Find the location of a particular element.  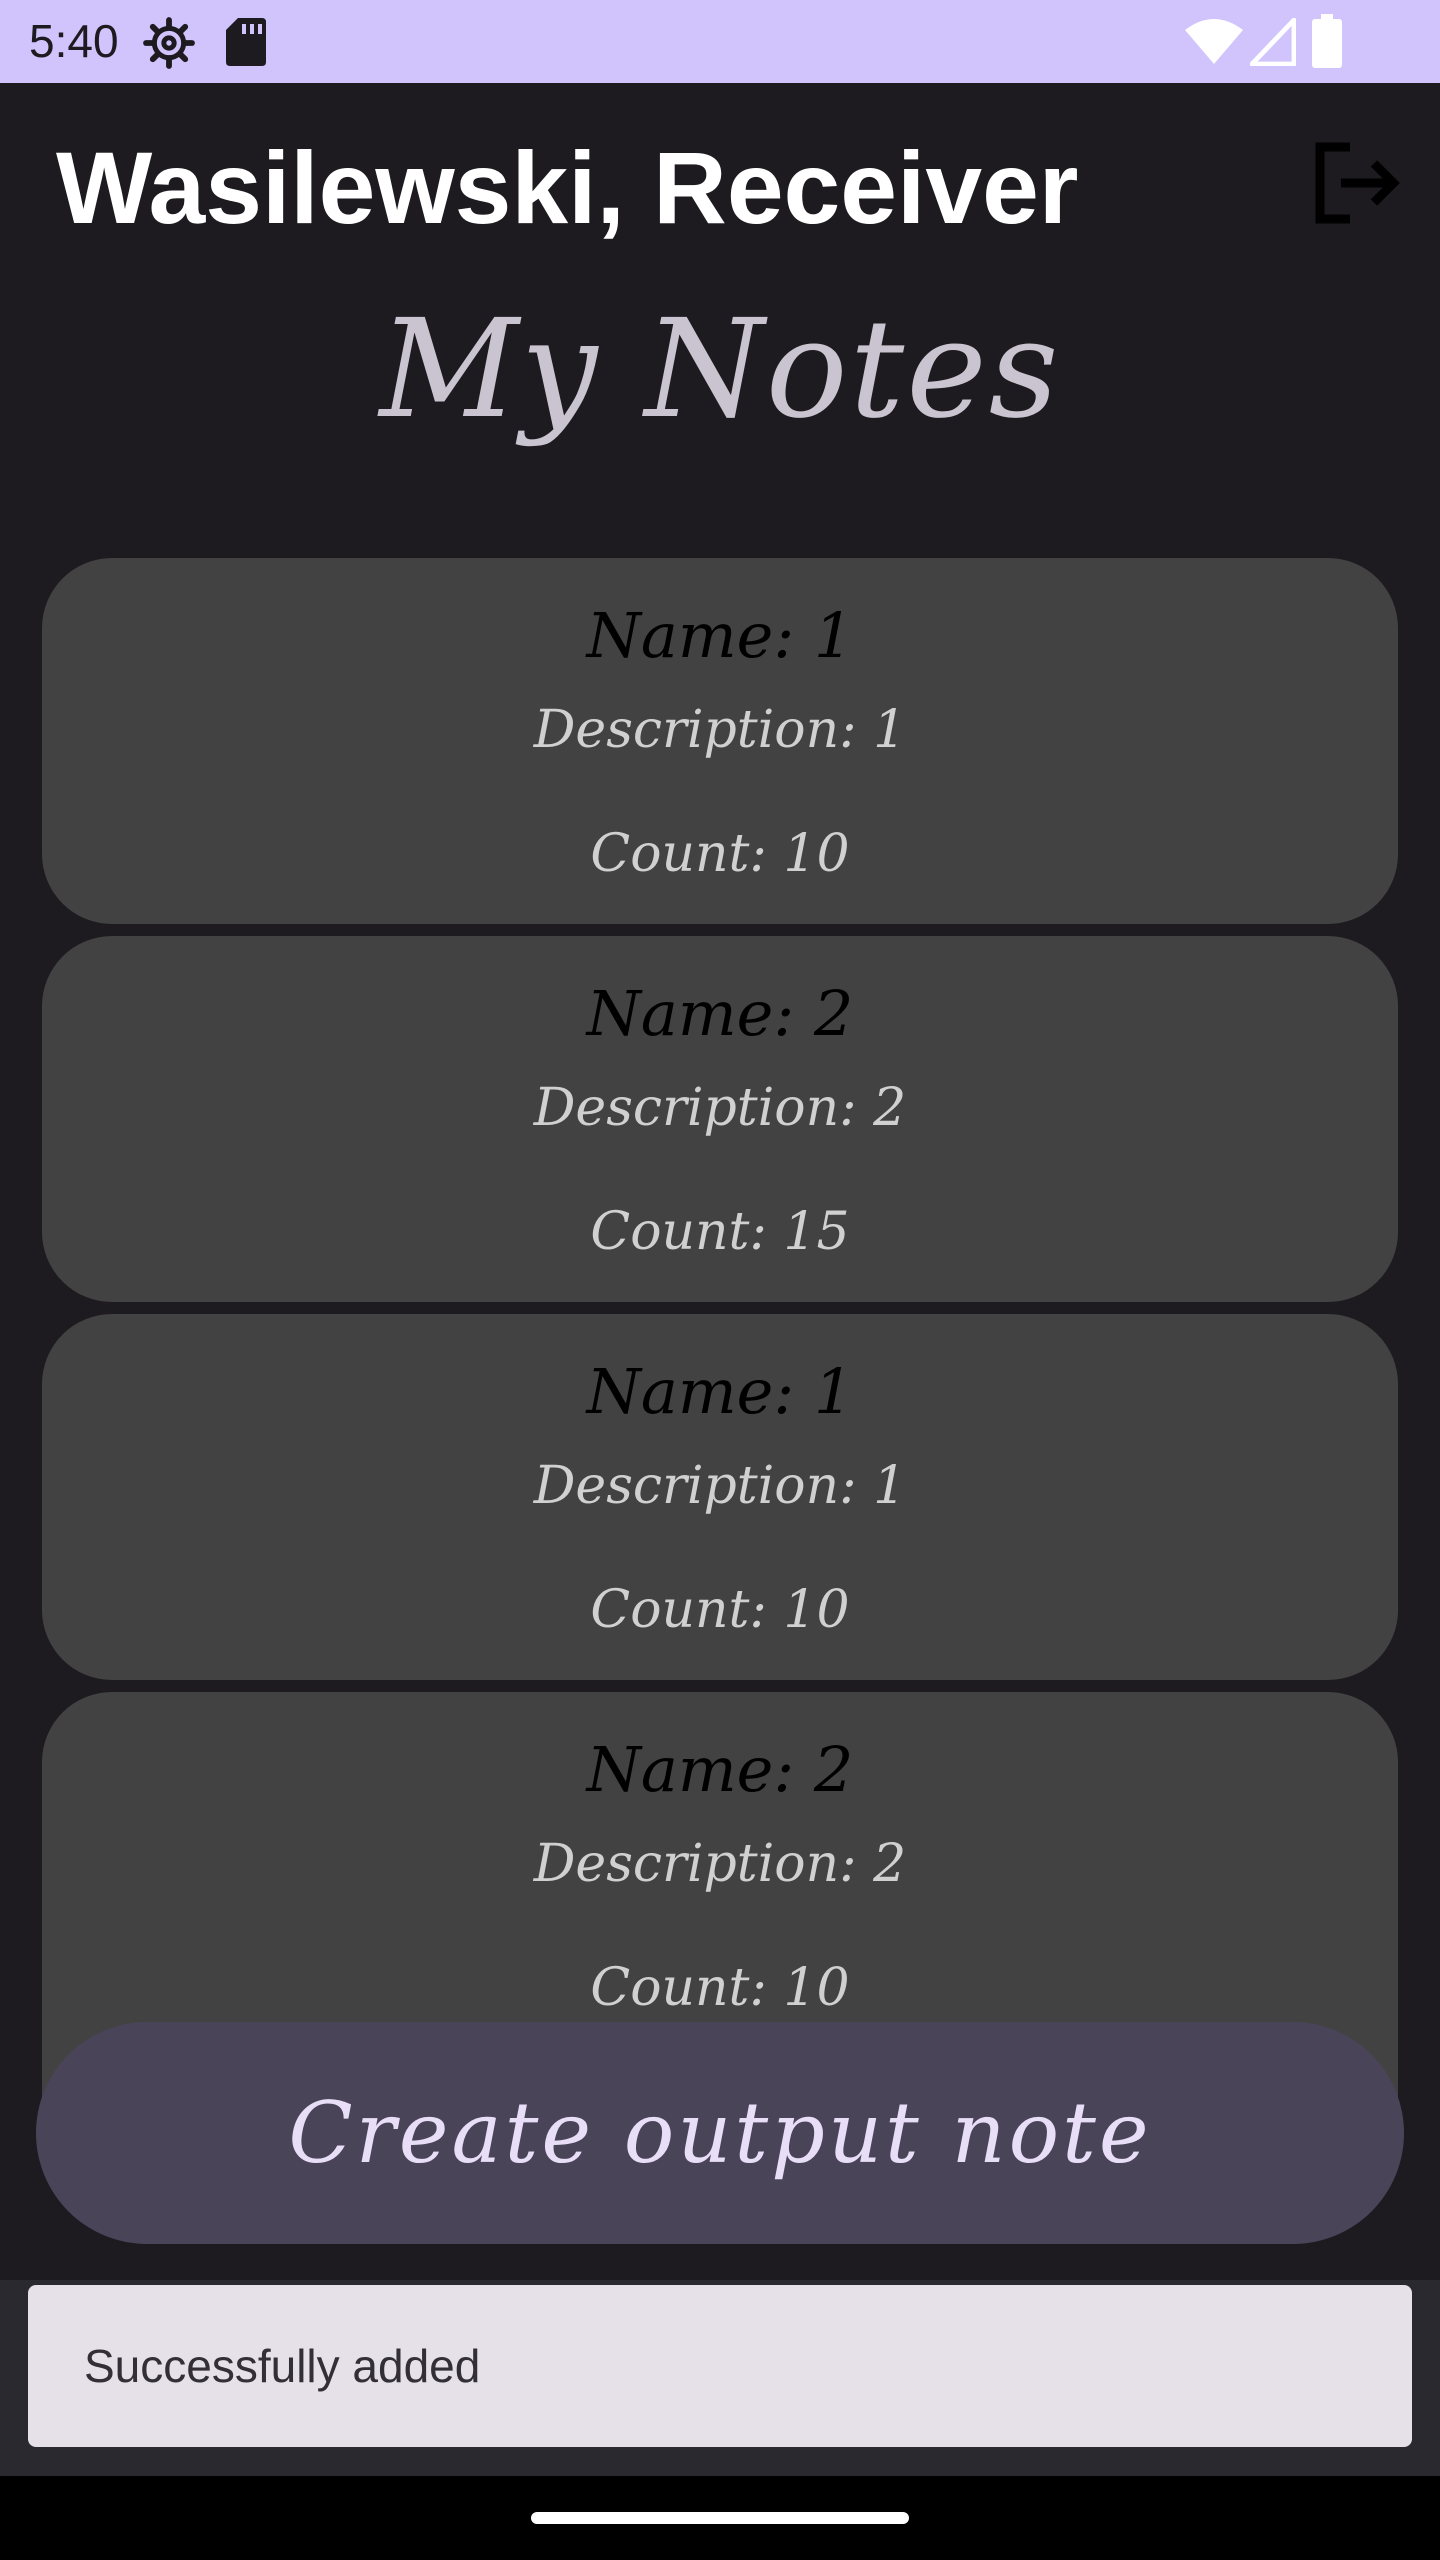

note-count: Count: 15 is located at coordinates (720, 1232).